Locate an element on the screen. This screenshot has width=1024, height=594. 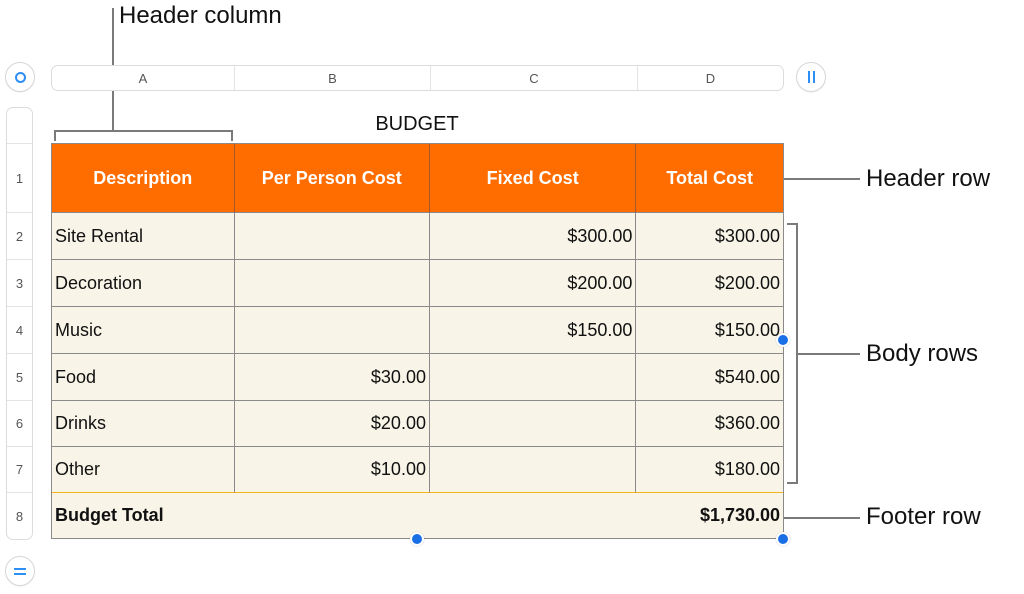
table-row: Other $10.00 $180.00 is located at coordinates (417, 470).